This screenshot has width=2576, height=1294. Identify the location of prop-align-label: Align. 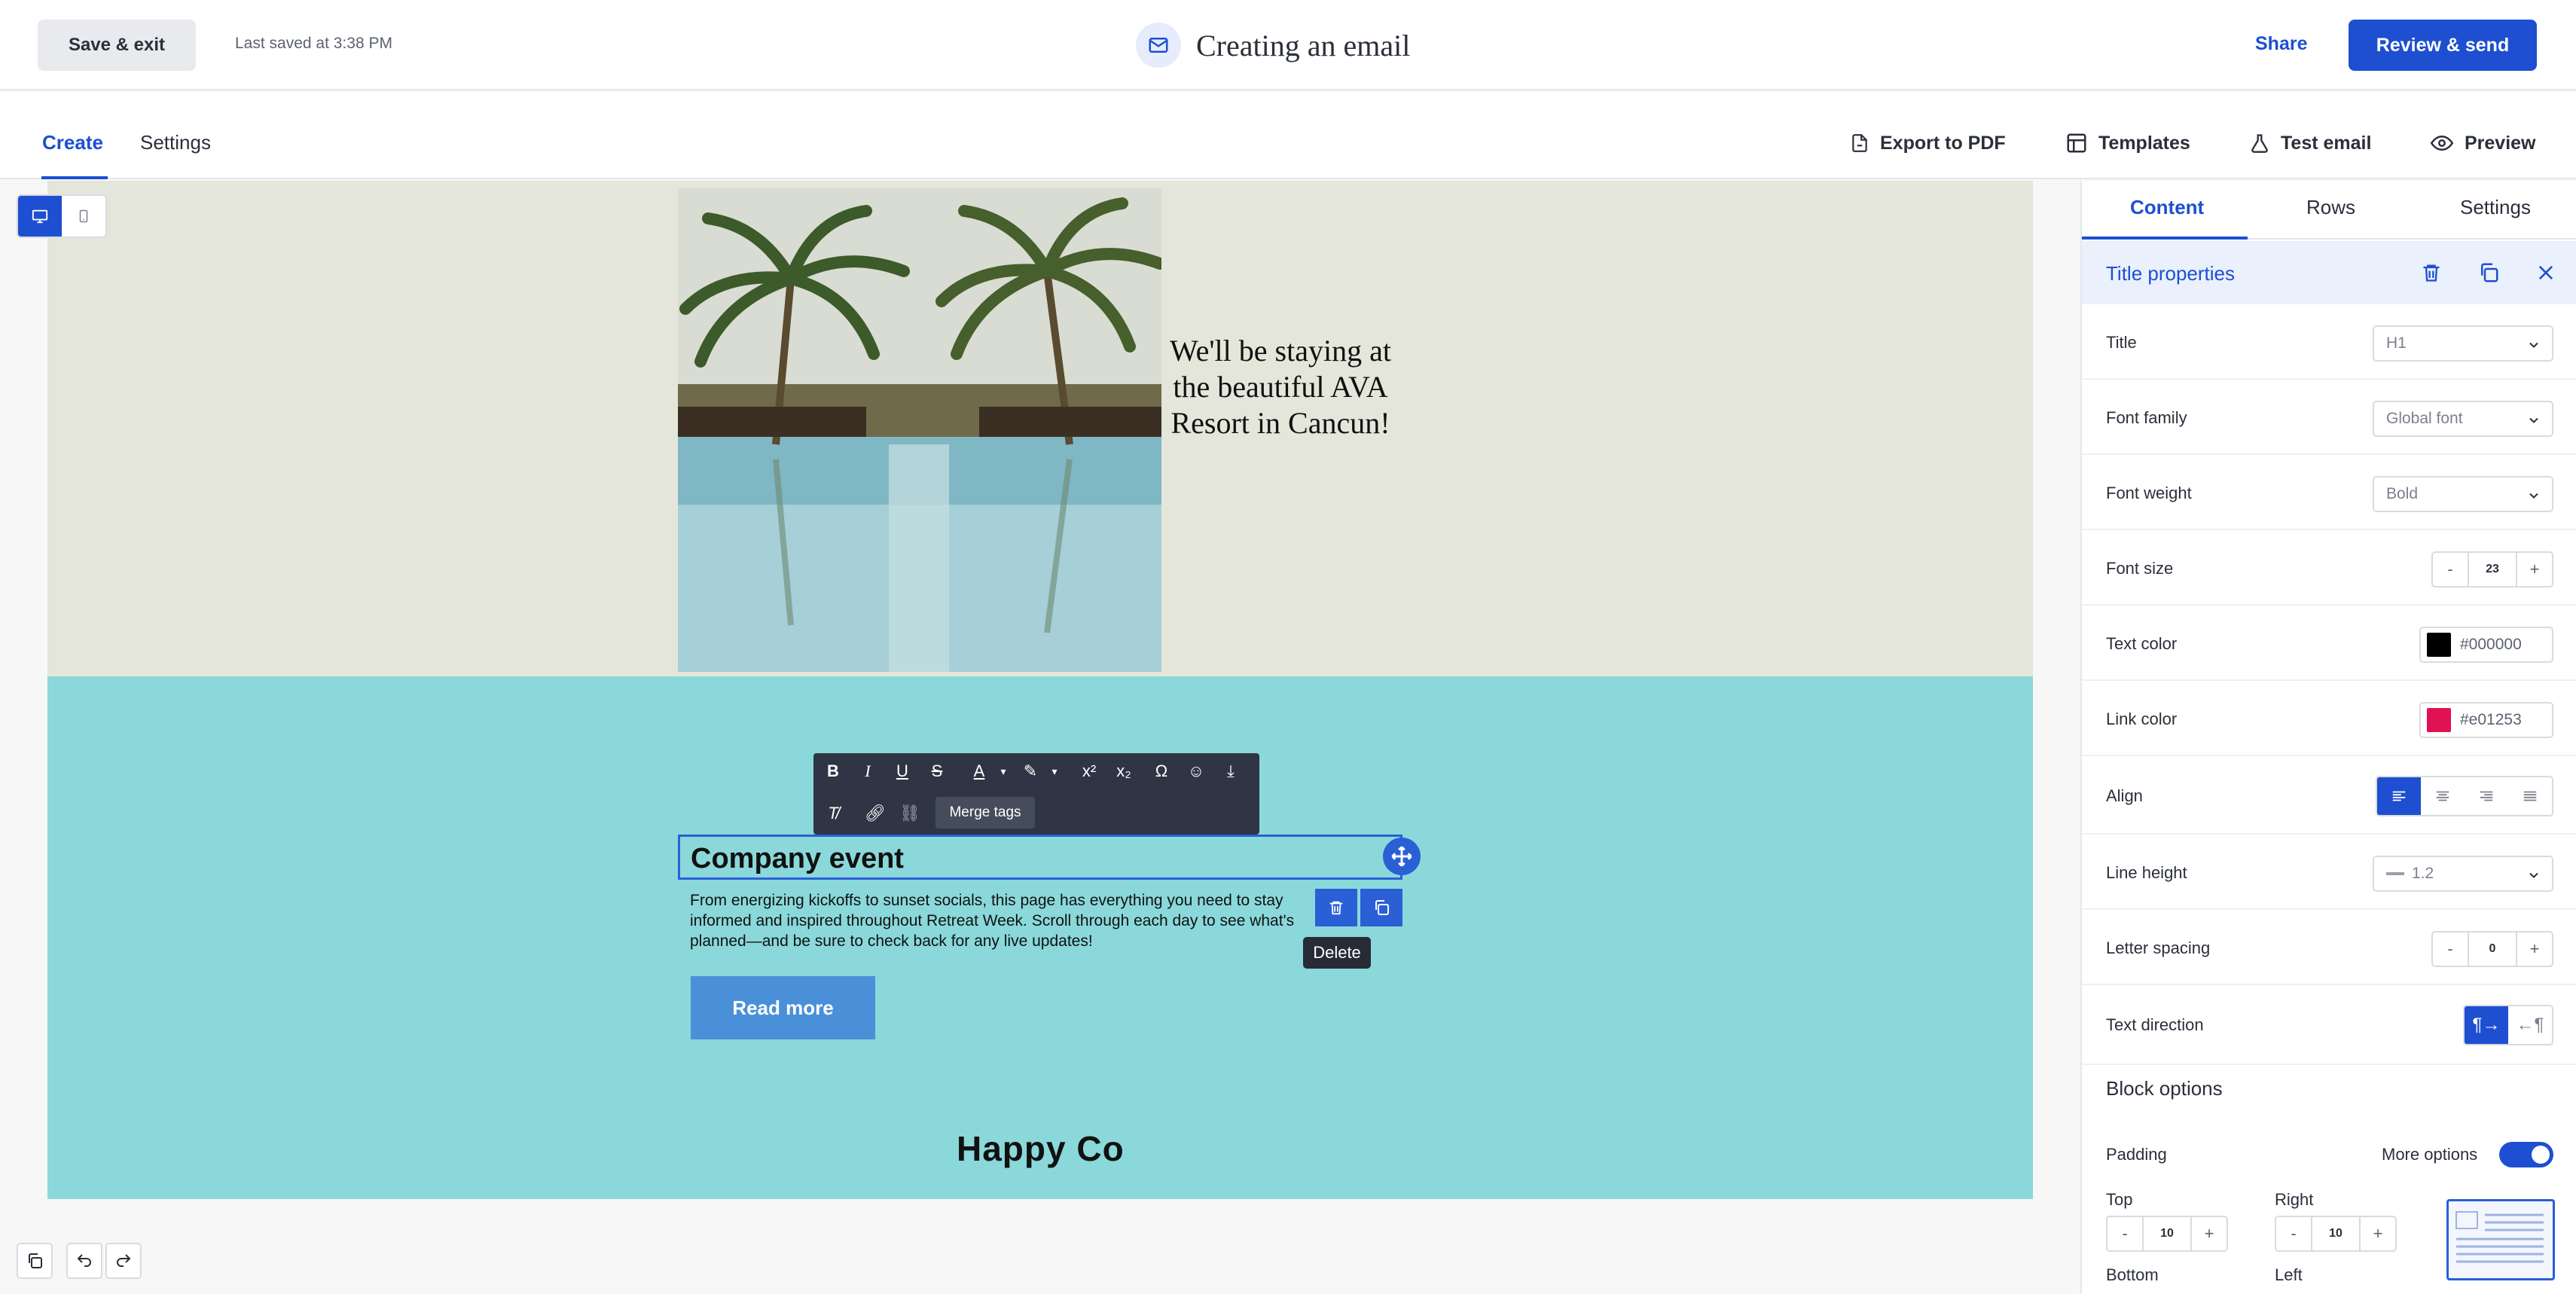
(2125, 795).